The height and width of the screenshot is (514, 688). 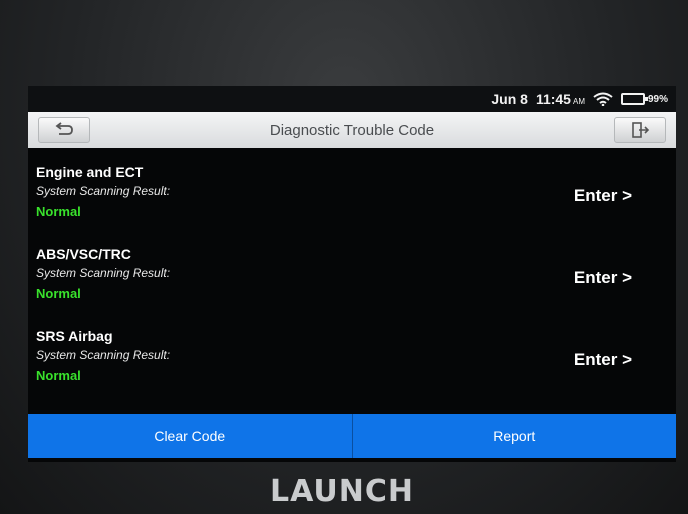 What do you see at coordinates (352, 99) in the screenshot?
I see `status-bar: Jun 8 11:45 AM 99%` at bounding box center [352, 99].